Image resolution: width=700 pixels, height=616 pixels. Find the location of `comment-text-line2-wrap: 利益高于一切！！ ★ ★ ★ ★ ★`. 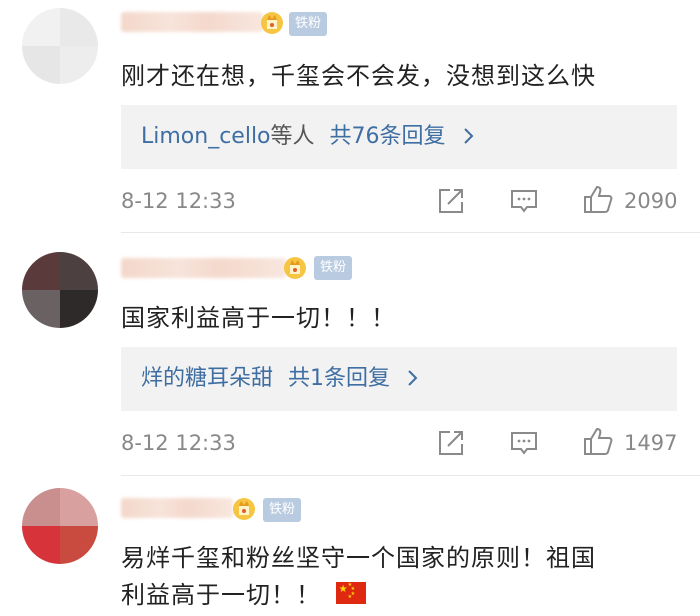

comment-text-line2-wrap: 利益高于一切！！ ★ ★ ★ ★ ★ is located at coordinates (243, 592).